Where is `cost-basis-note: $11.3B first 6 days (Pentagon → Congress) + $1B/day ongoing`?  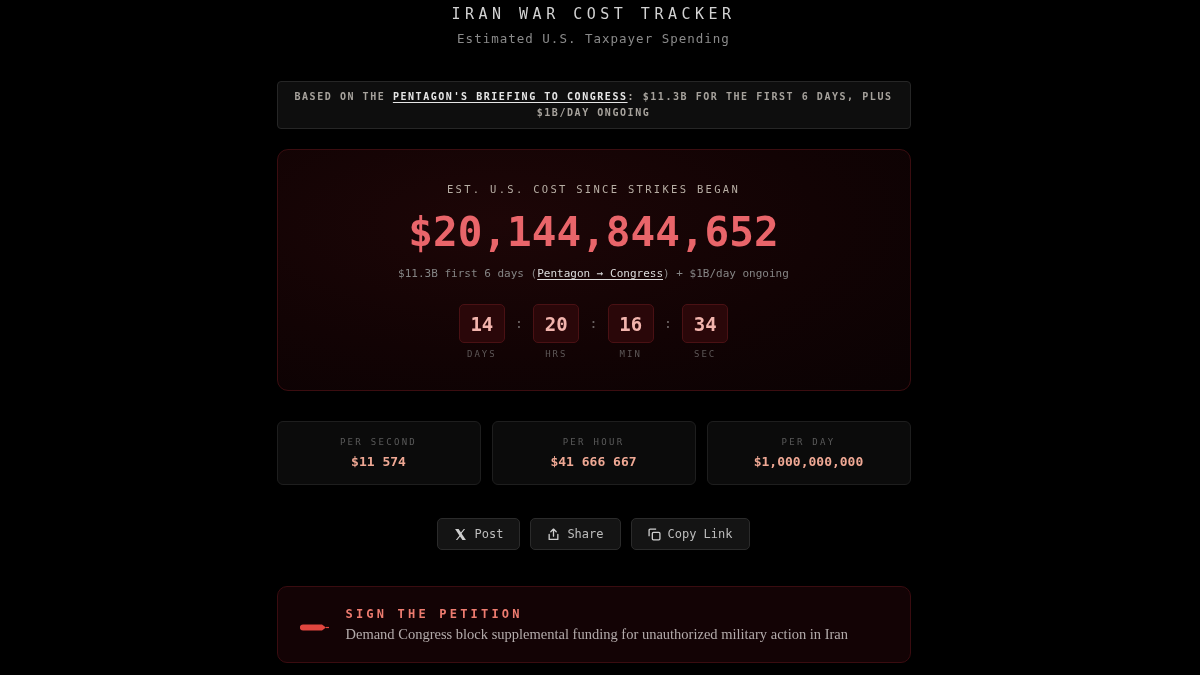
cost-basis-note: $11.3B first 6 days (Pentagon → Congress) + $1B/day ongoing is located at coordinates (593, 274).